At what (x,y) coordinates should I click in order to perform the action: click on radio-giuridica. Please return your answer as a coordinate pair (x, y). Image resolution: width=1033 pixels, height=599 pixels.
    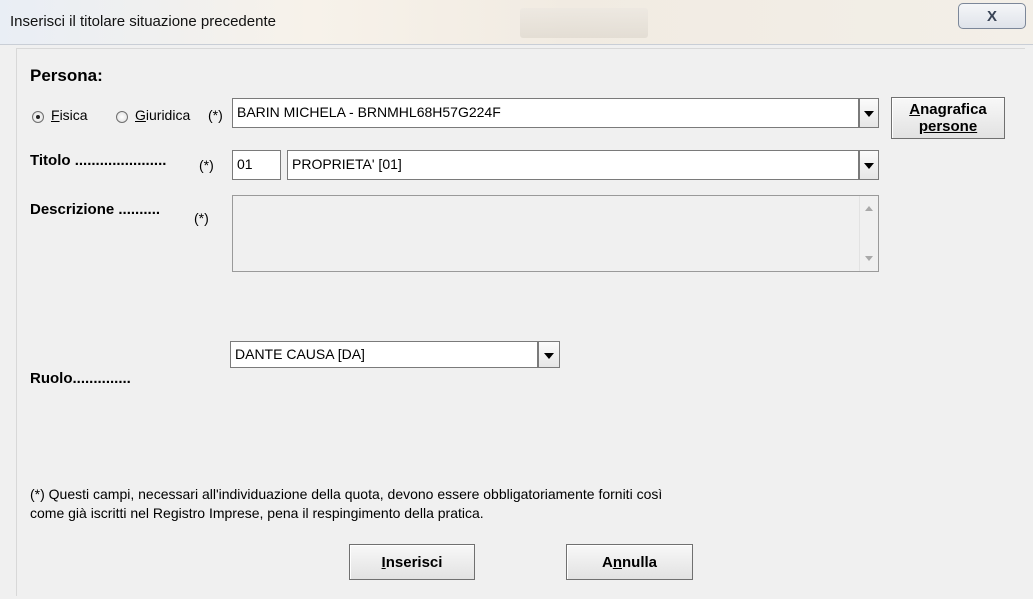
    Looking at the image, I should click on (122, 117).